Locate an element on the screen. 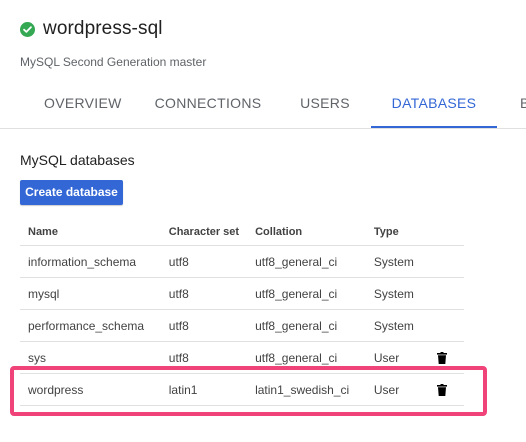 The image size is (526, 442). tab-overview: OVERVIEW is located at coordinates (78, 105).